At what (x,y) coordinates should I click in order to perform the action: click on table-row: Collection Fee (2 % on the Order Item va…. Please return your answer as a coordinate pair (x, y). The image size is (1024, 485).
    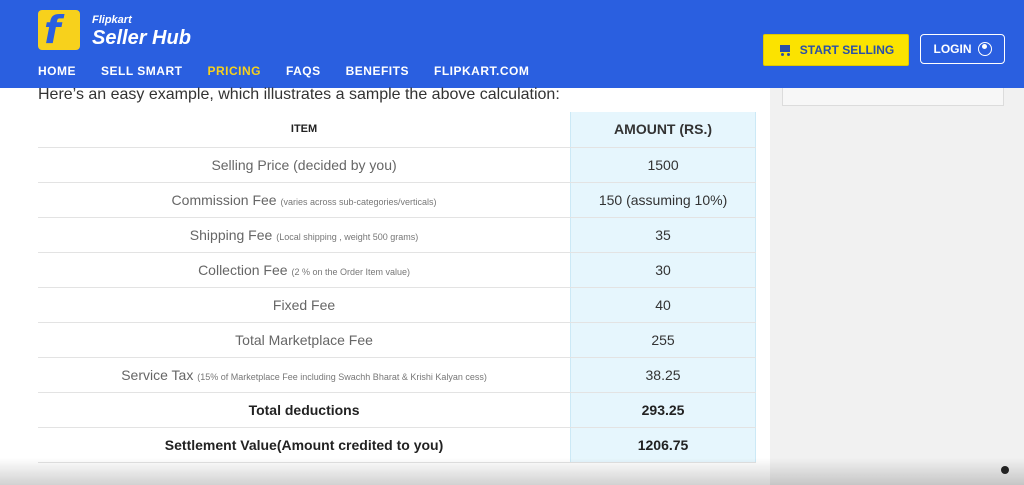
    Looking at the image, I should click on (397, 270).